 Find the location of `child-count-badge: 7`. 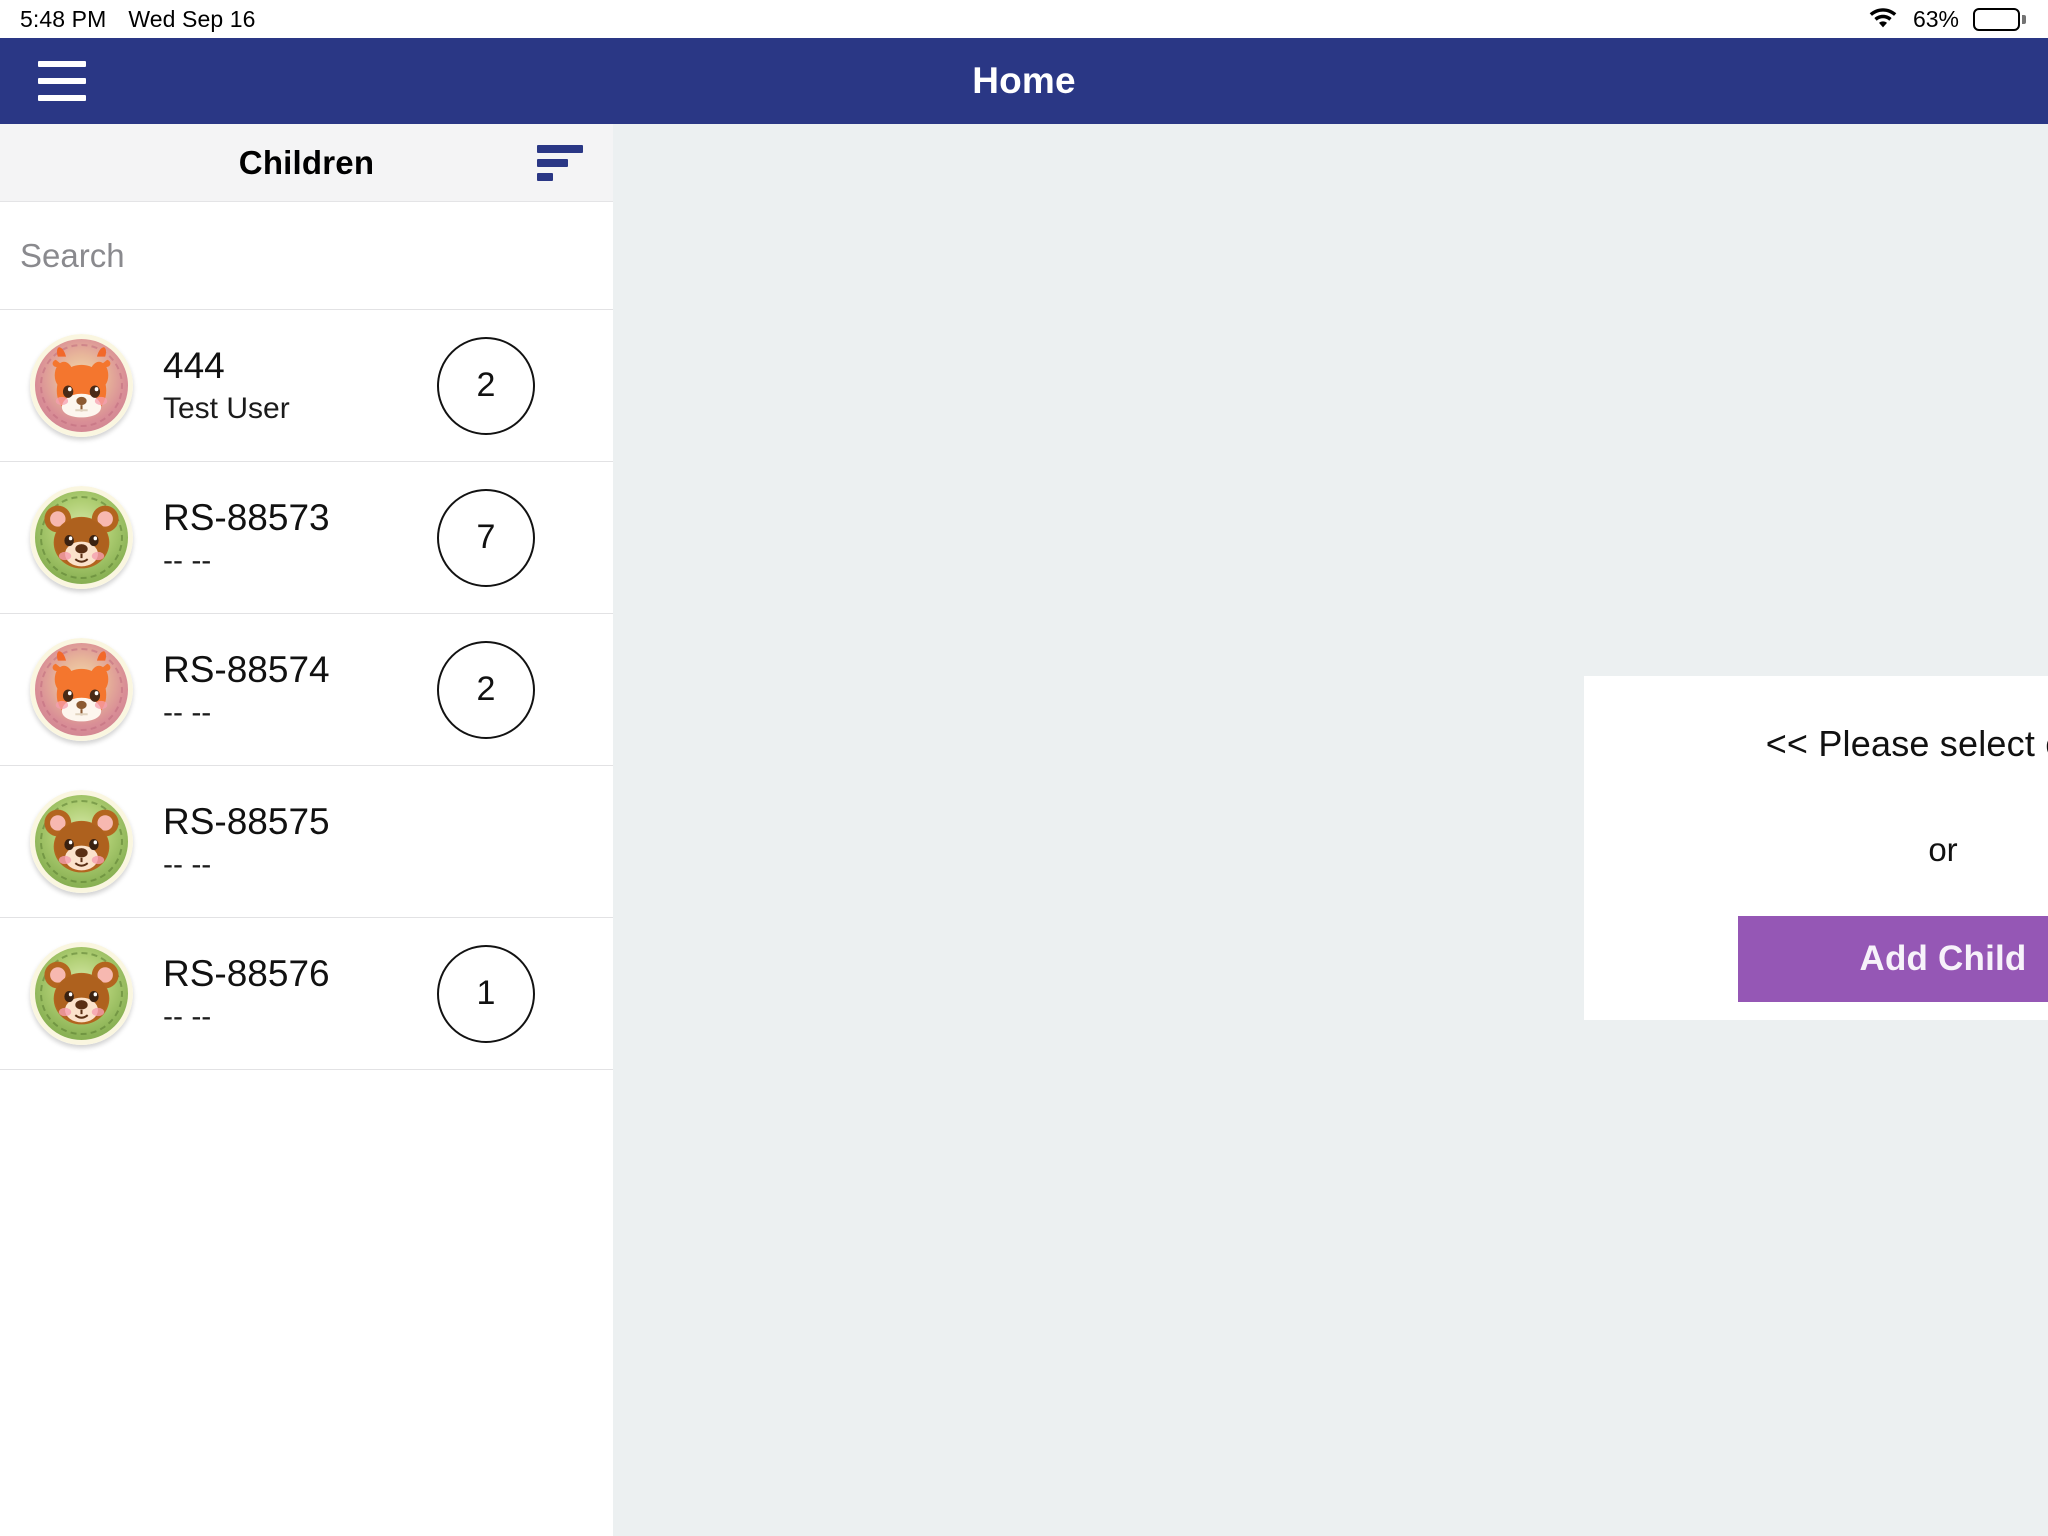

child-count-badge: 7 is located at coordinates (486, 537).